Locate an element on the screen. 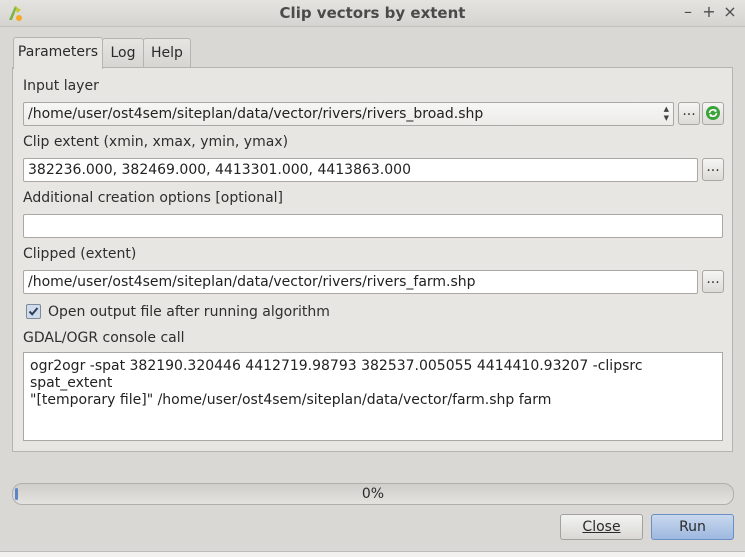 The width and height of the screenshot is (745, 557). close-button: Close is located at coordinates (601, 527).